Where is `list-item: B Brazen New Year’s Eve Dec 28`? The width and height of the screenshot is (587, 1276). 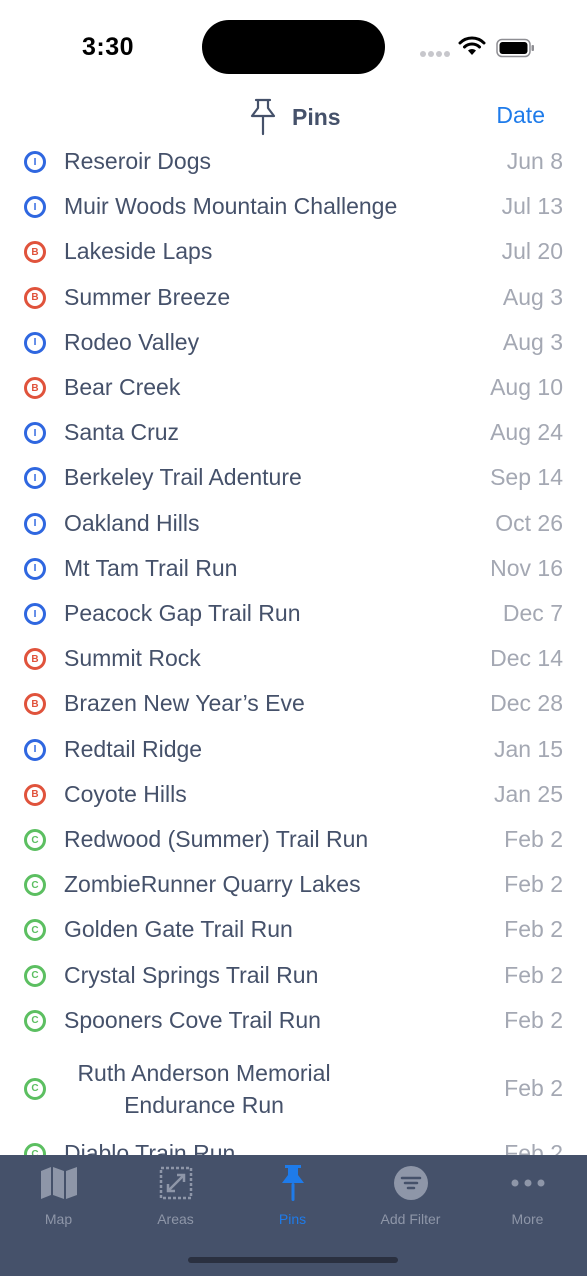
list-item: B Brazen New Year’s Eve Dec 28 is located at coordinates (293, 704).